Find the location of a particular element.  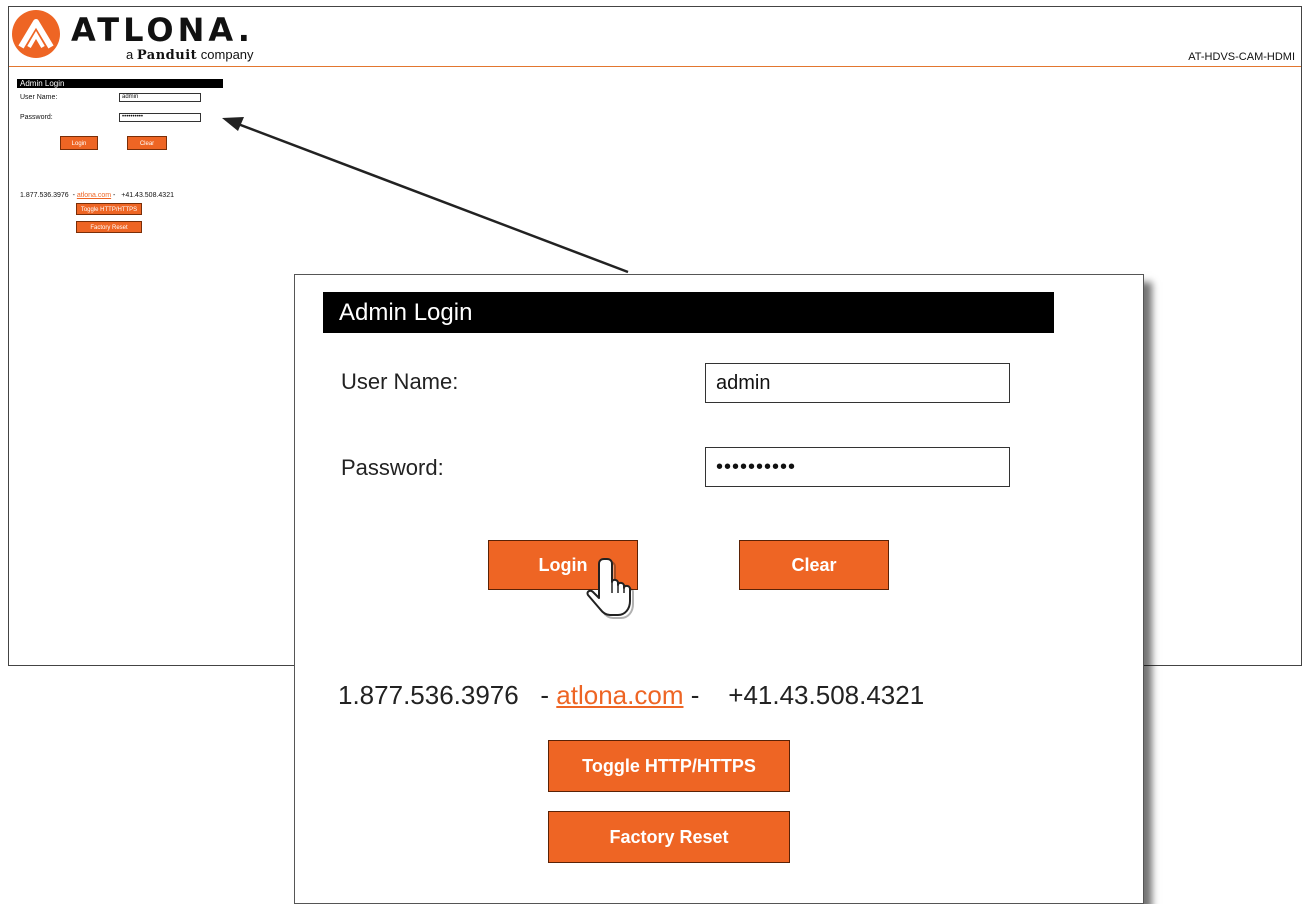

password-label: Password: is located at coordinates (392, 467).